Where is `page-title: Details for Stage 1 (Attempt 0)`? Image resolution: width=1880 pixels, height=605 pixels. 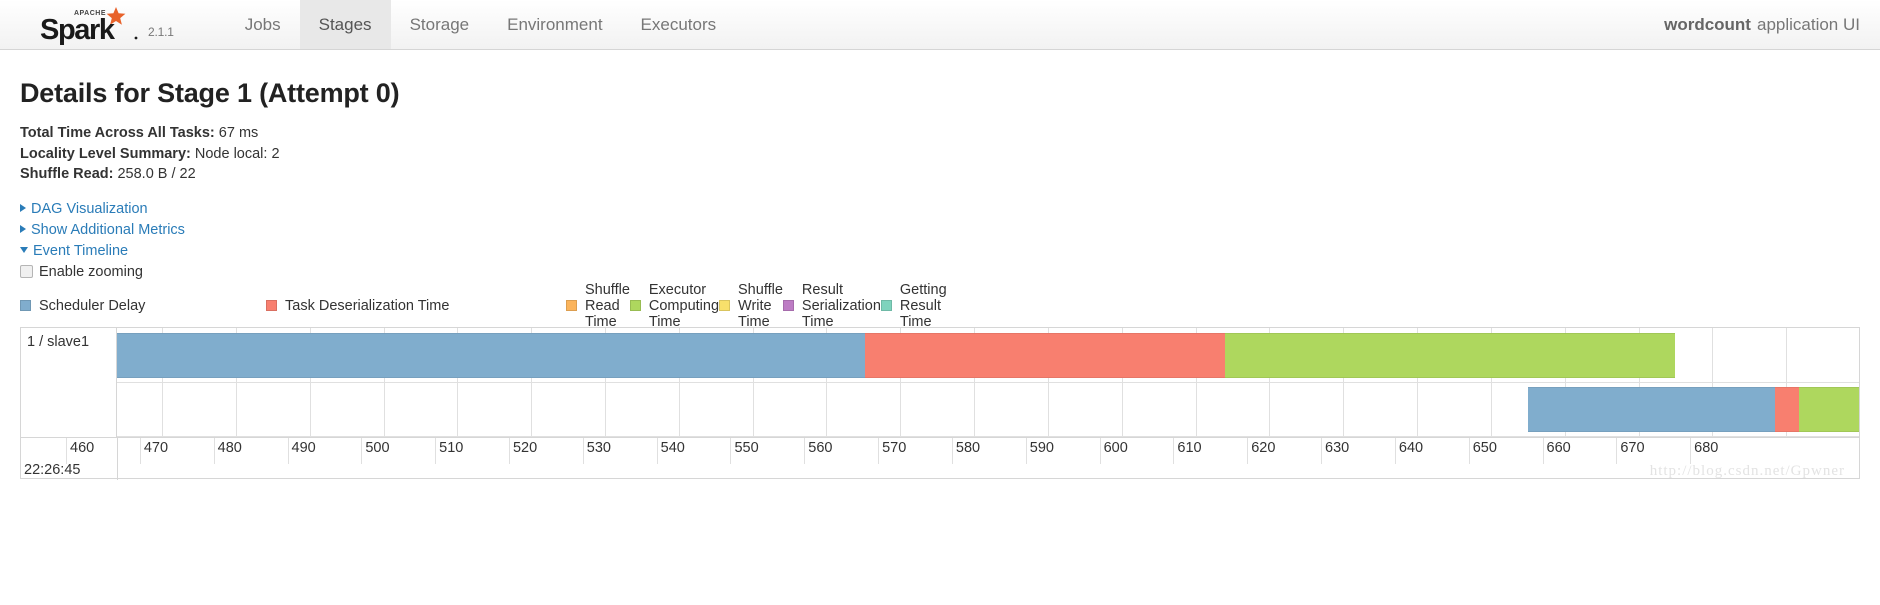 page-title: Details for Stage 1 (Attempt 0) is located at coordinates (210, 93).